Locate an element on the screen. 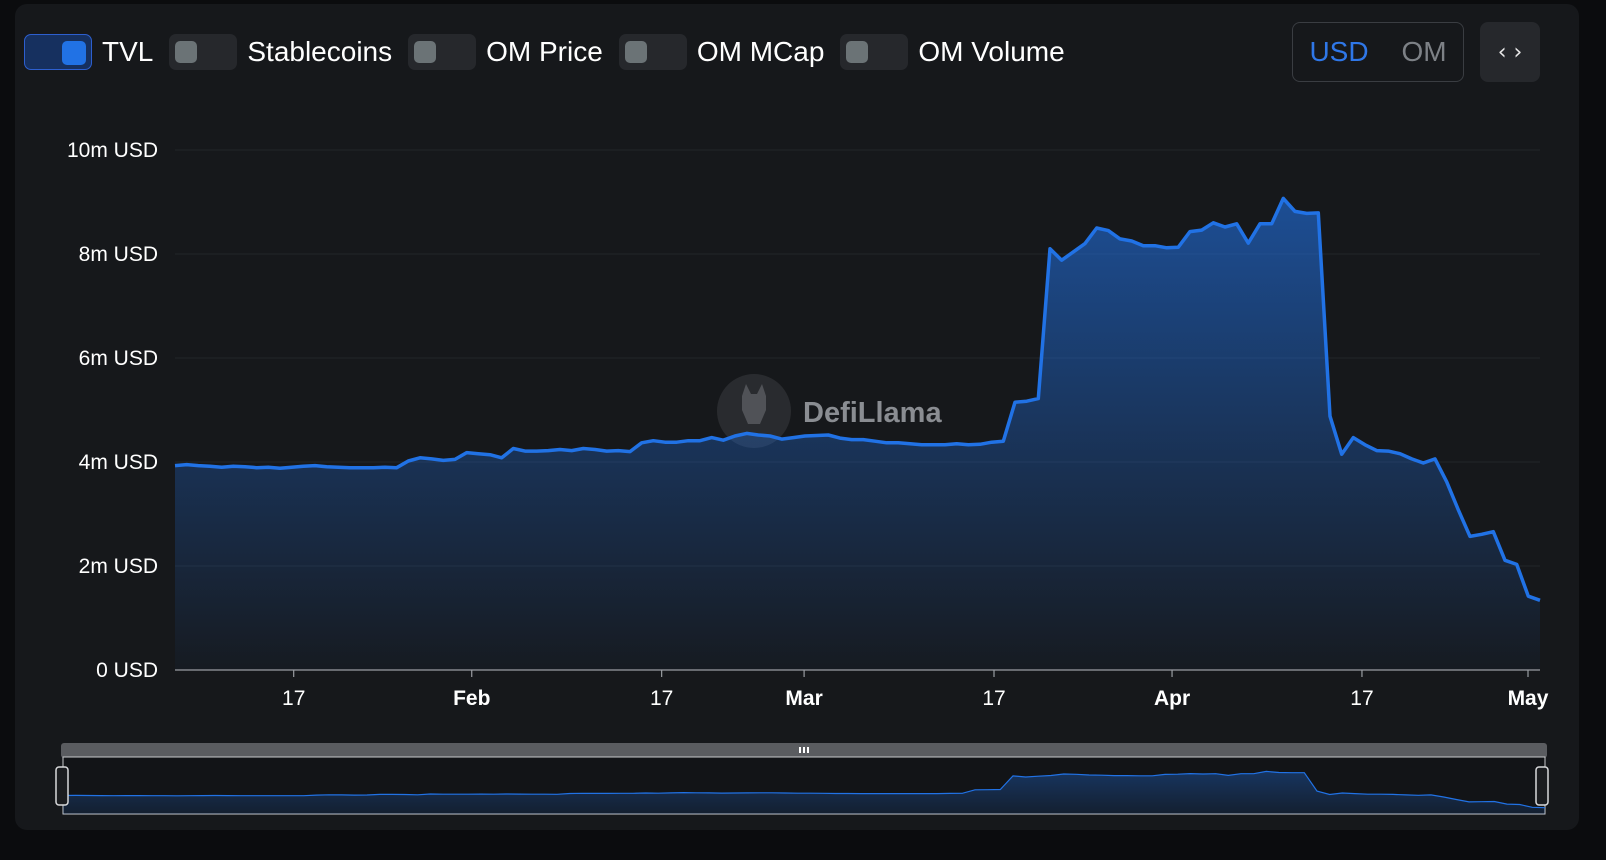 The image size is (1606, 860). y-tick-label: 8m USD is located at coordinates (118, 254).